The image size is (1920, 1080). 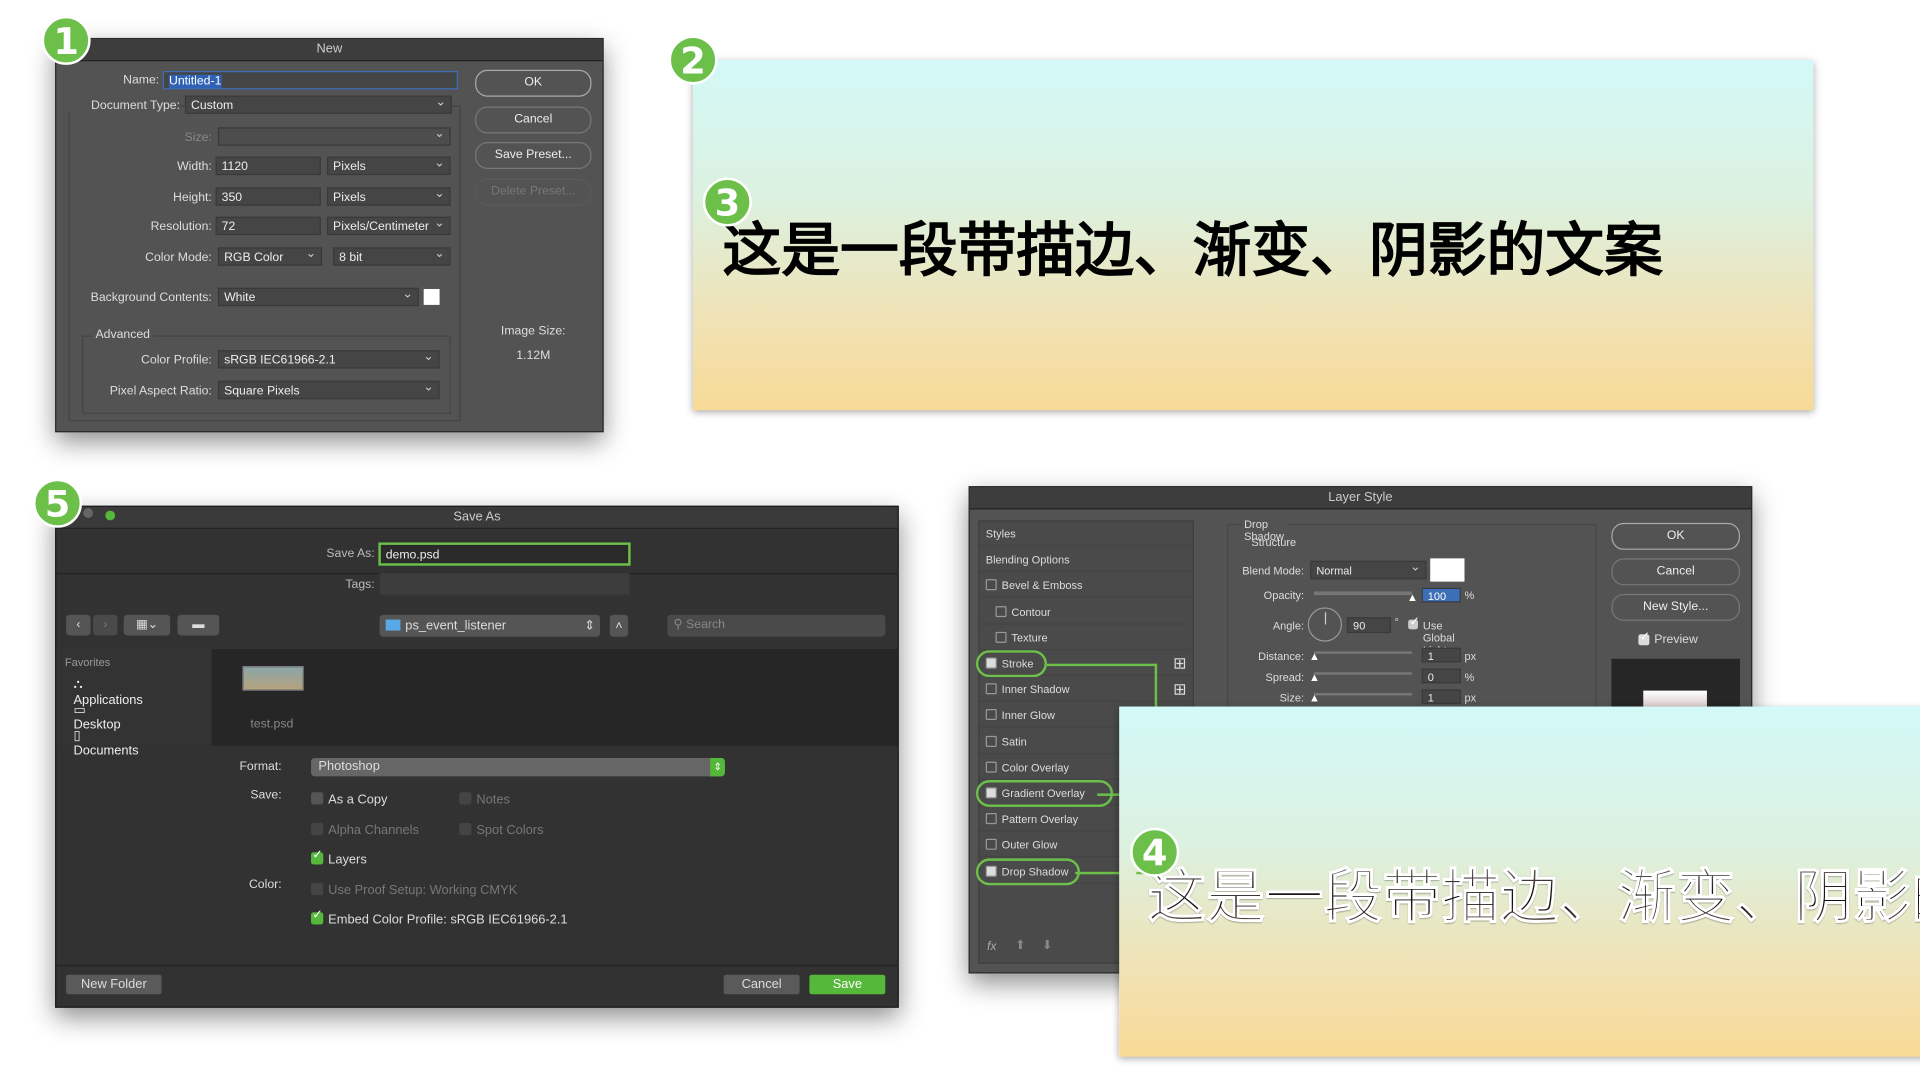 I want to click on bit-depth-select: 8 bit, so click(x=392, y=255).